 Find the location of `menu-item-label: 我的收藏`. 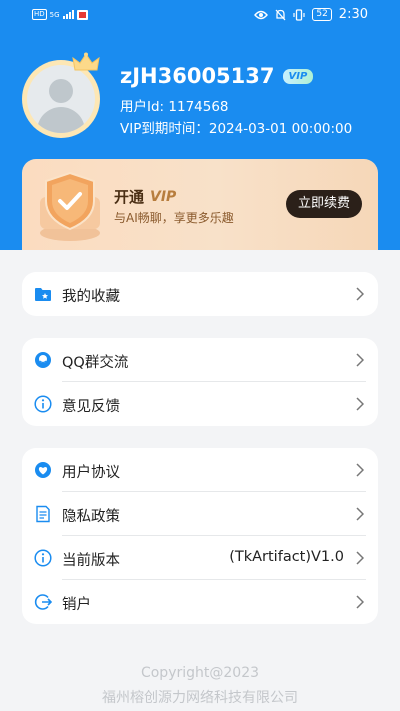

menu-item-label: 我的收藏 is located at coordinates (91, 297).